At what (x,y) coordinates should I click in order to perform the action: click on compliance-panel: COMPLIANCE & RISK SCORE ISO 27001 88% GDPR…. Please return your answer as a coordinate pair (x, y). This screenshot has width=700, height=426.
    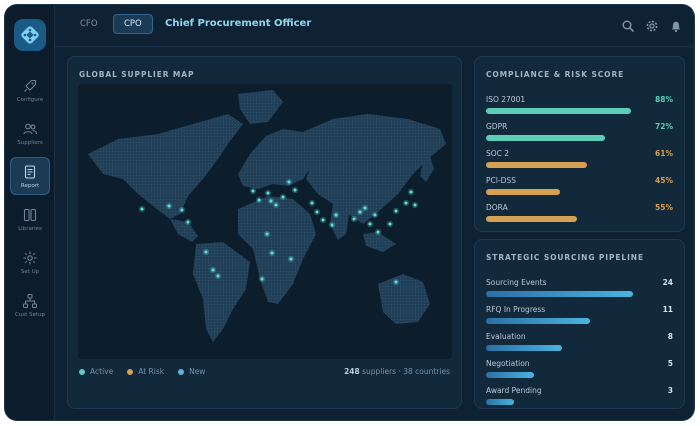
    Looking at the image, I should click on (579, 144).